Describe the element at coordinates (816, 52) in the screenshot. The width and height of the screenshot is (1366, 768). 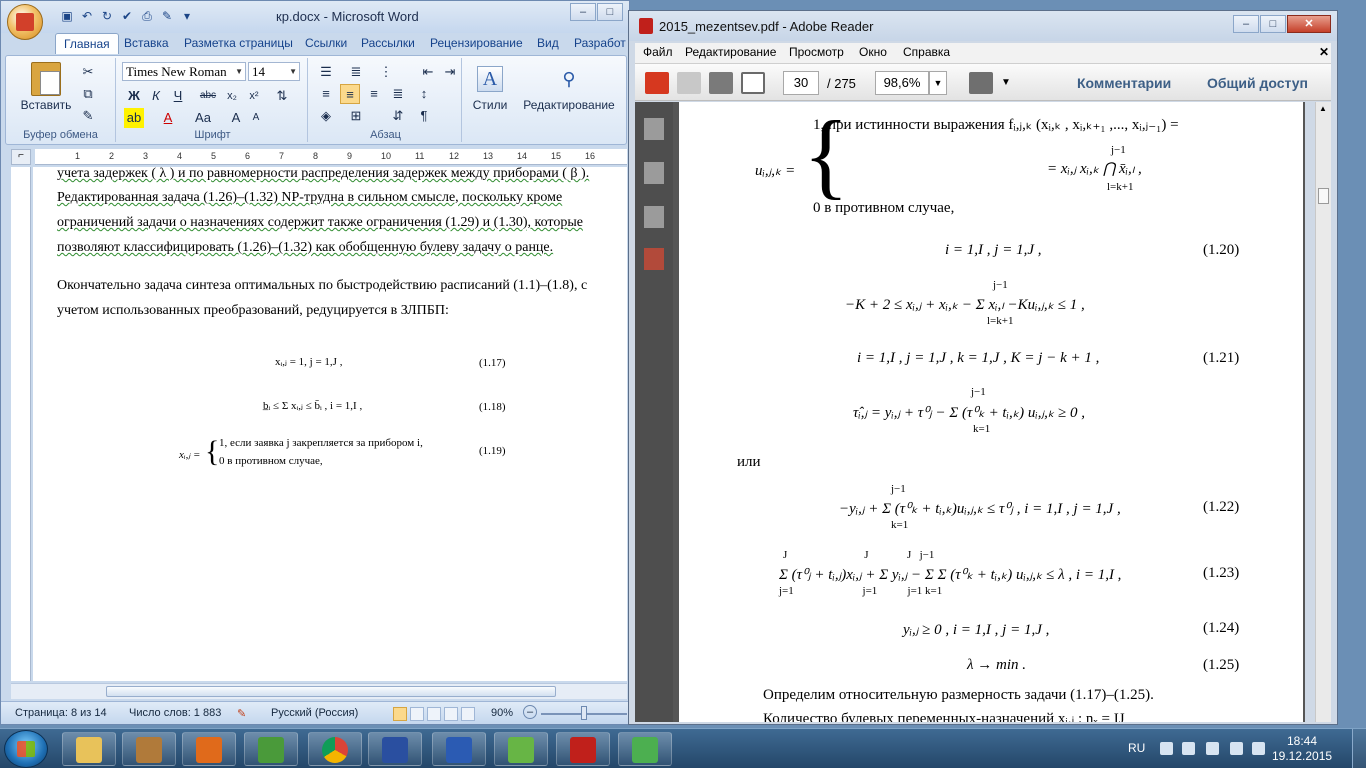
I see `menu-view: Просмотр` at that location.